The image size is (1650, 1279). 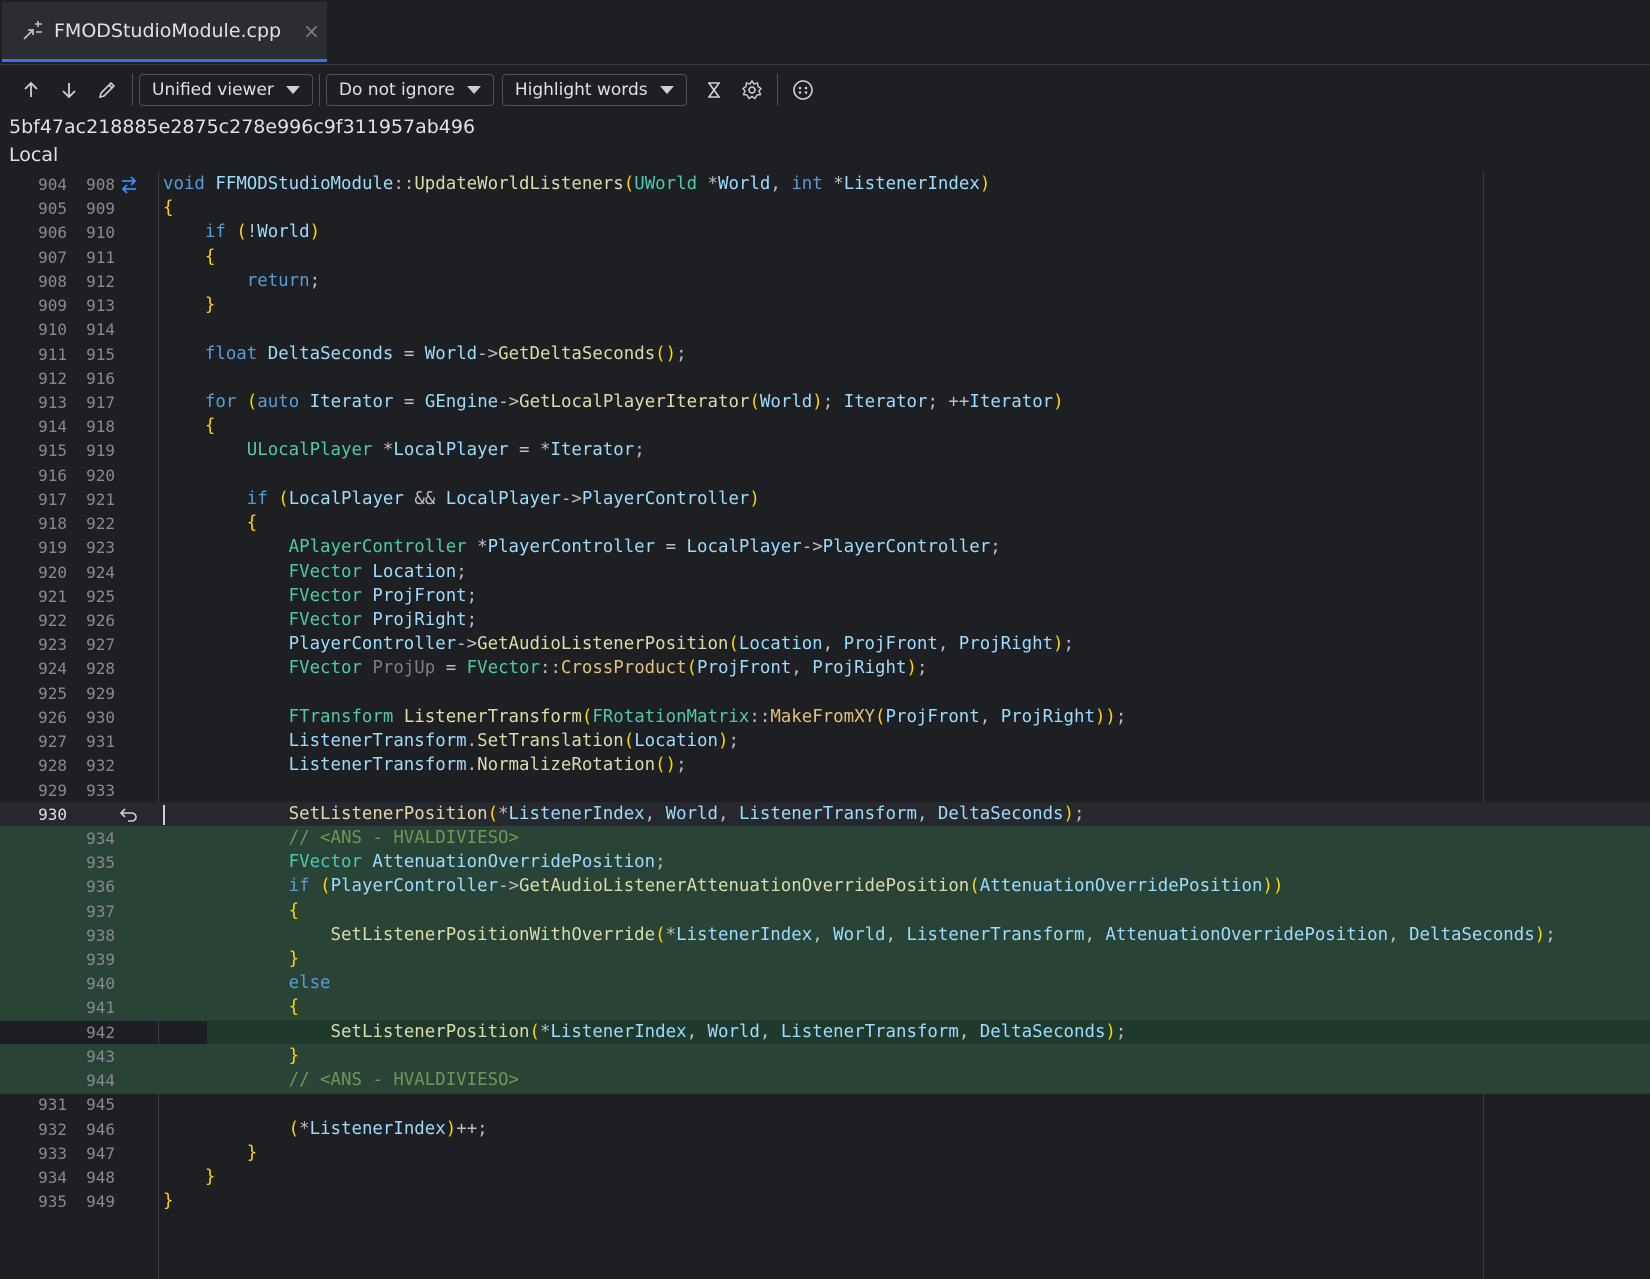 What do you see at coordinates (666, 90) in the screenshot?
I see `chevron-down-icon` at bounding box center [666, 90].